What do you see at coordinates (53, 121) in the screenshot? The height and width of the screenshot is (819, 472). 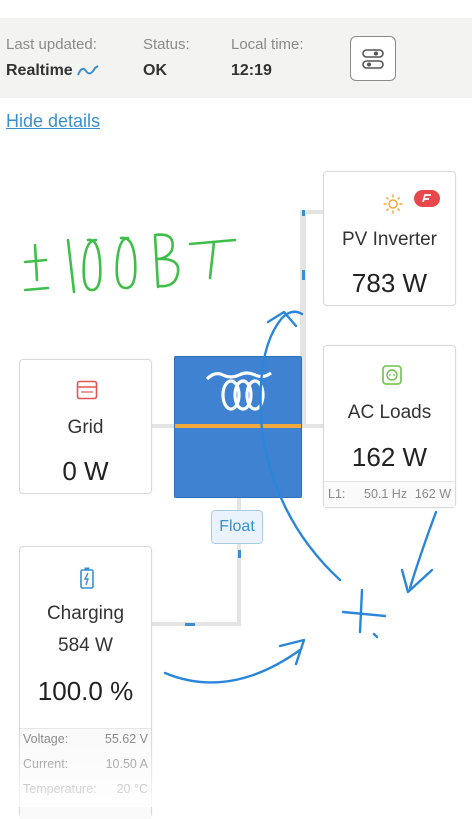 I see `hide-details-link: Hide details` at bounding box center [53, 121].